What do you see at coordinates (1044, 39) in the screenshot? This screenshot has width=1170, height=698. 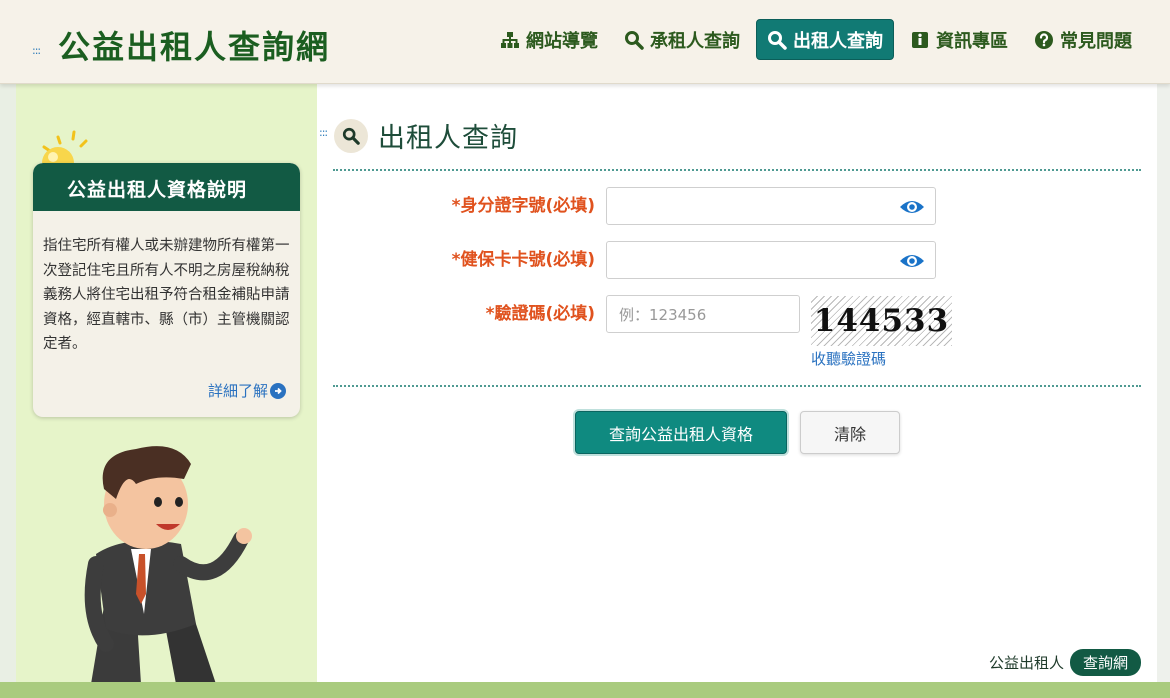 I see `question-icon` at bounding box center [1044, 39].